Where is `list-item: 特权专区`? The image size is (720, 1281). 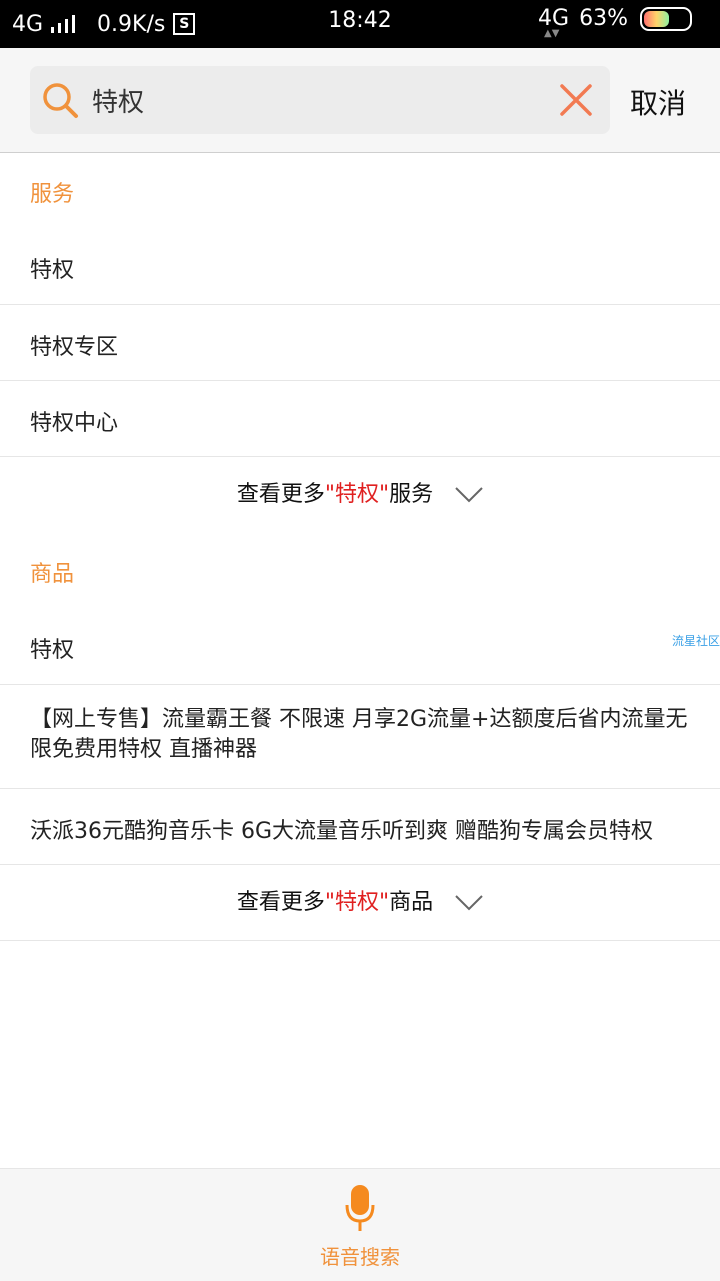
list-item: 特权专区 is located at coordinates (360, 343).